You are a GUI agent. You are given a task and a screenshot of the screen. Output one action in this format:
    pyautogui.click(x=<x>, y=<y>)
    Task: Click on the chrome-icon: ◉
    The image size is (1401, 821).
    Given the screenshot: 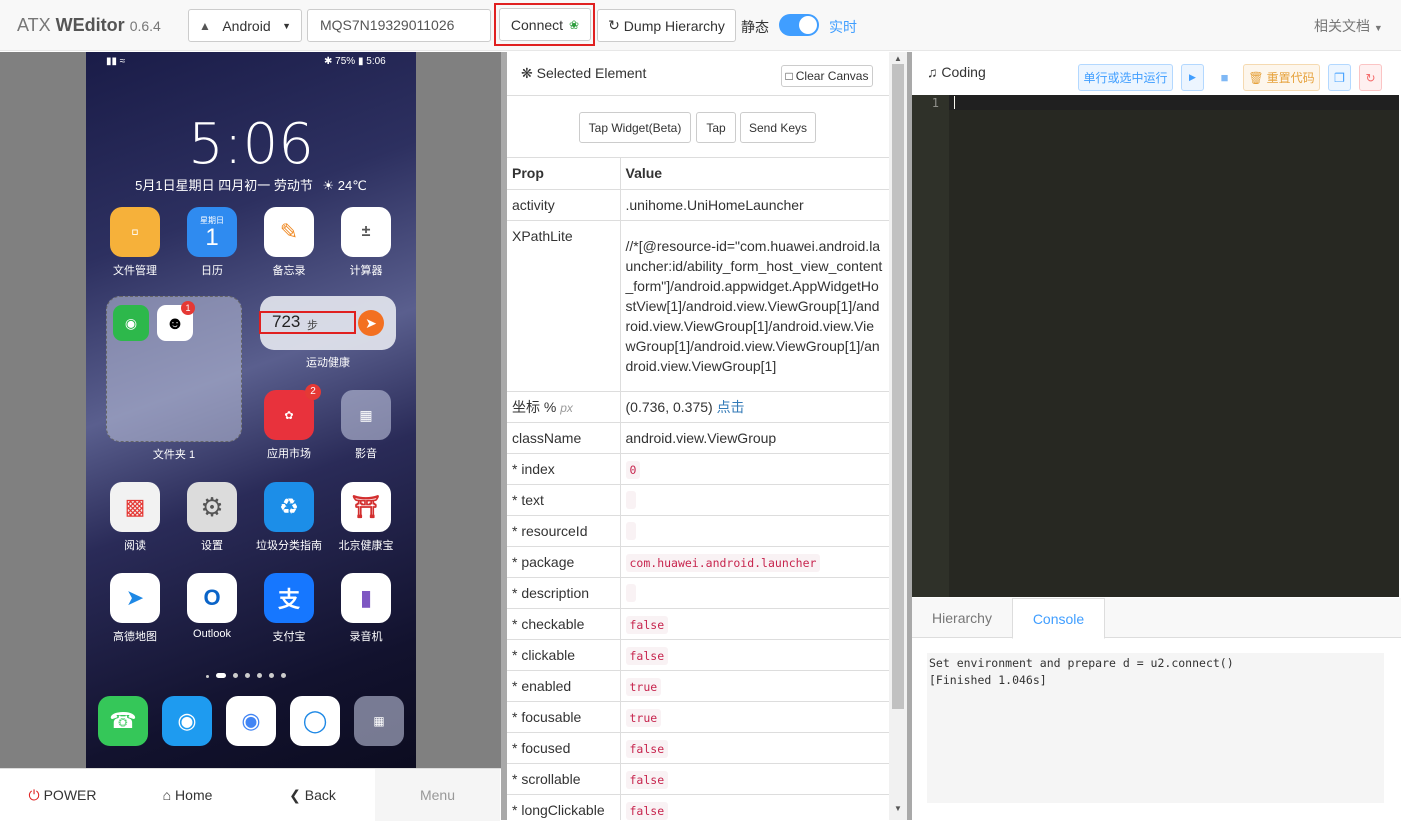 What is the action you would take?
    pyautogui.click(x=251, y=721)
    